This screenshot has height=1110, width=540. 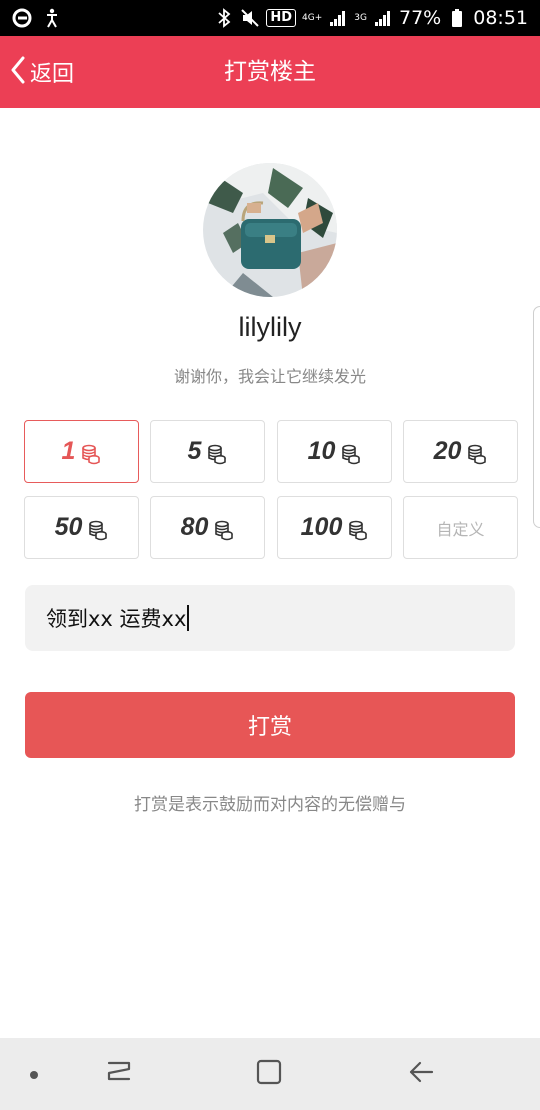 I want to click on back-arrow-icon, so click(x=421, y=1074).